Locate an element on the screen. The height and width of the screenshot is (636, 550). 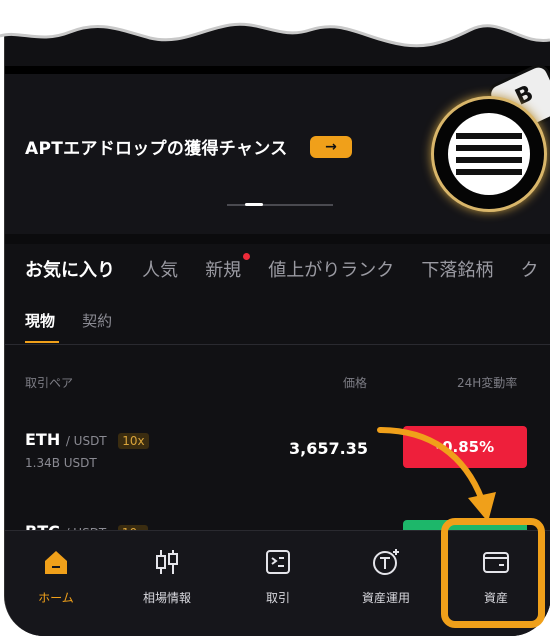
tab-popular: 人気 is located at coordinates (160, 269).